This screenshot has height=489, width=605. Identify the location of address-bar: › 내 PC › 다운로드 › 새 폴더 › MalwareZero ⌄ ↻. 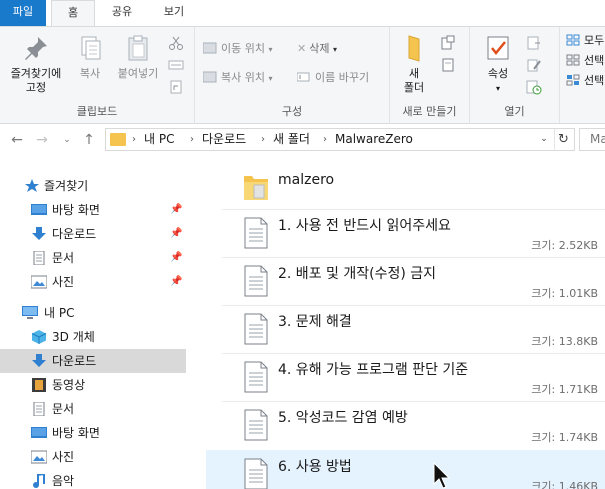
(340, 139).